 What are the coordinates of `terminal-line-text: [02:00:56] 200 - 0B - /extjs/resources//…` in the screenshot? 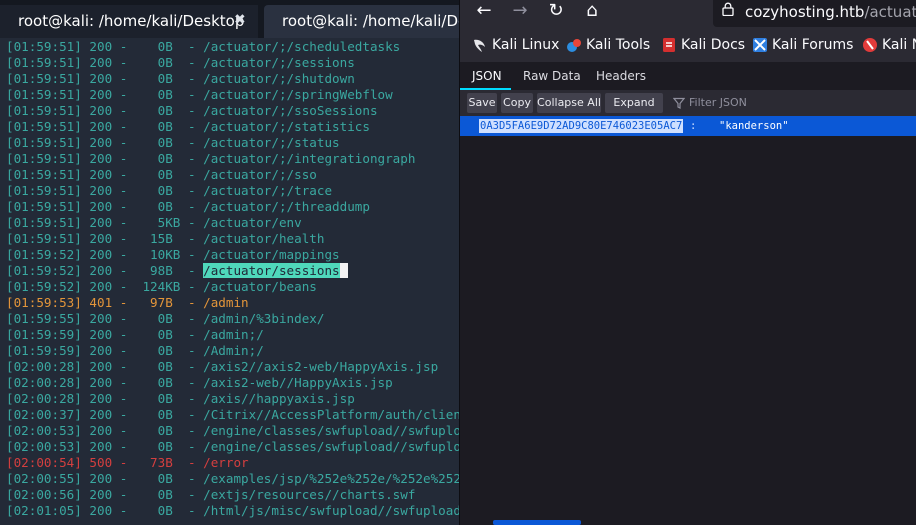 It's located at (211, 494).